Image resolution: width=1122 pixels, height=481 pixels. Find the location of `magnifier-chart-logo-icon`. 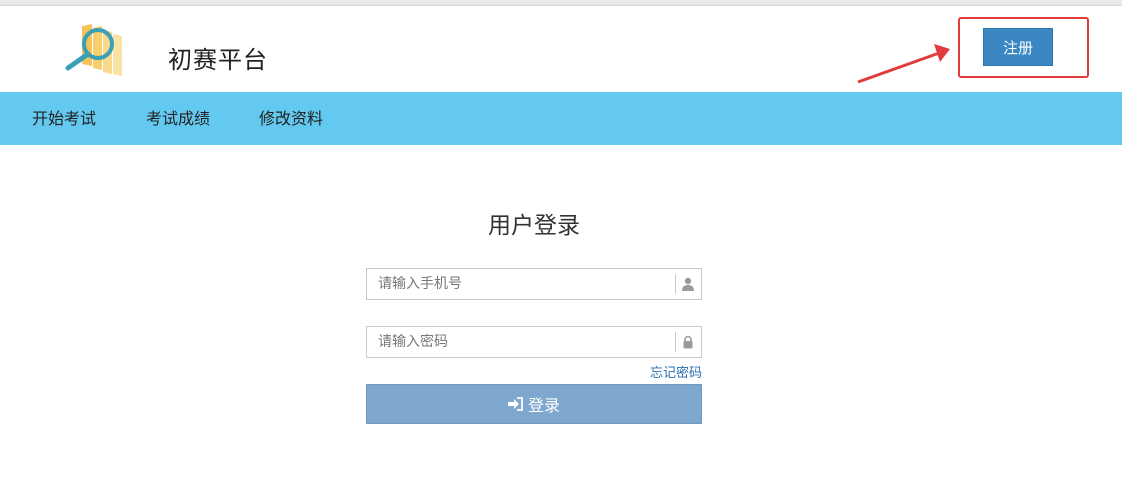

magnifier-chart-logo-icon is located at coordinates (93, 50).